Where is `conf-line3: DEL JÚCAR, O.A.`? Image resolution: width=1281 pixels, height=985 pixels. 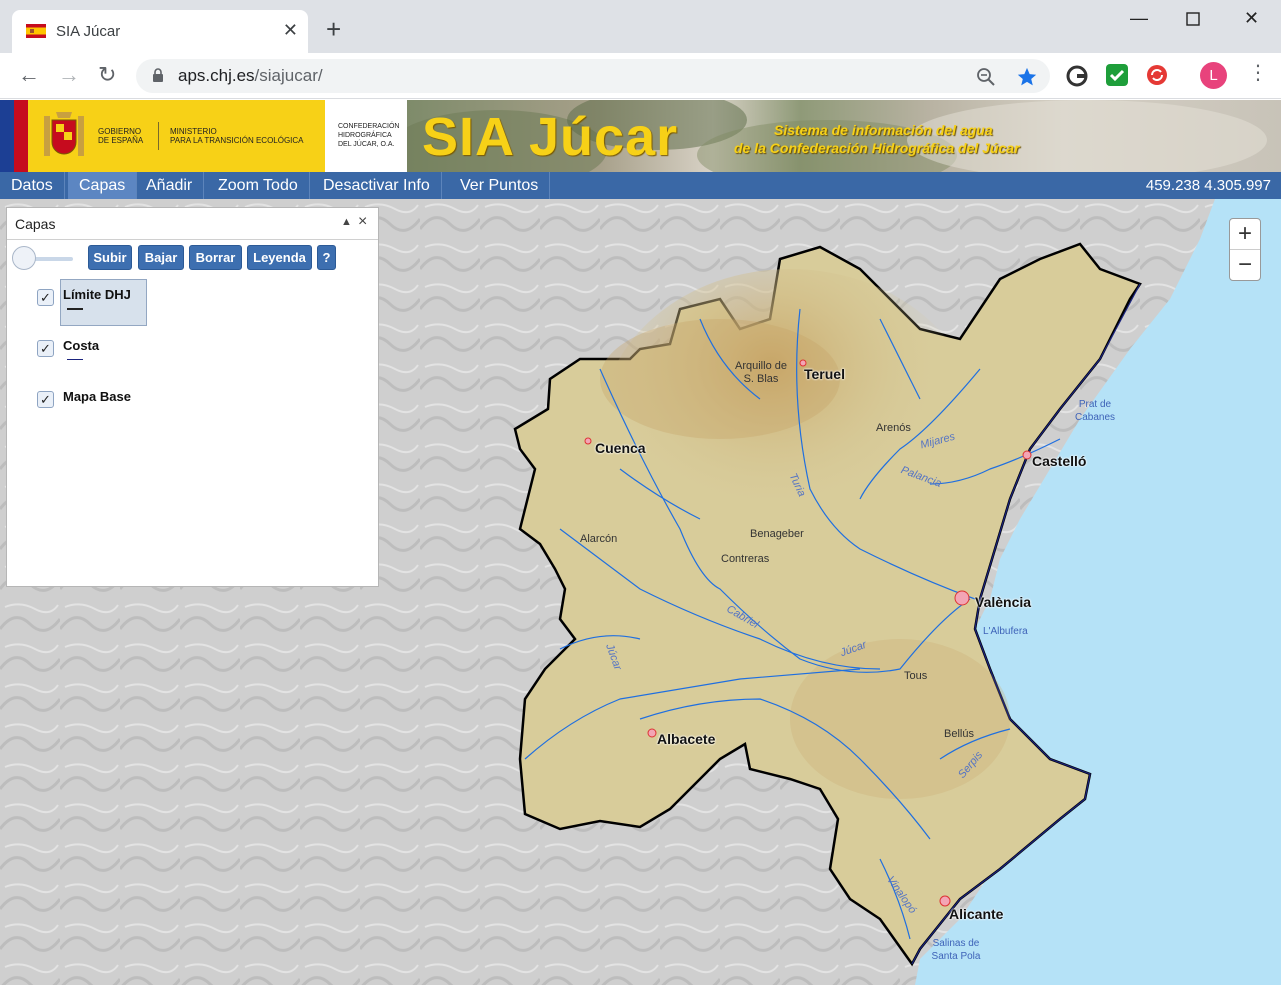
conf-line3: DEL JÚCAR, O.A. is located at coordinates (366, 144).